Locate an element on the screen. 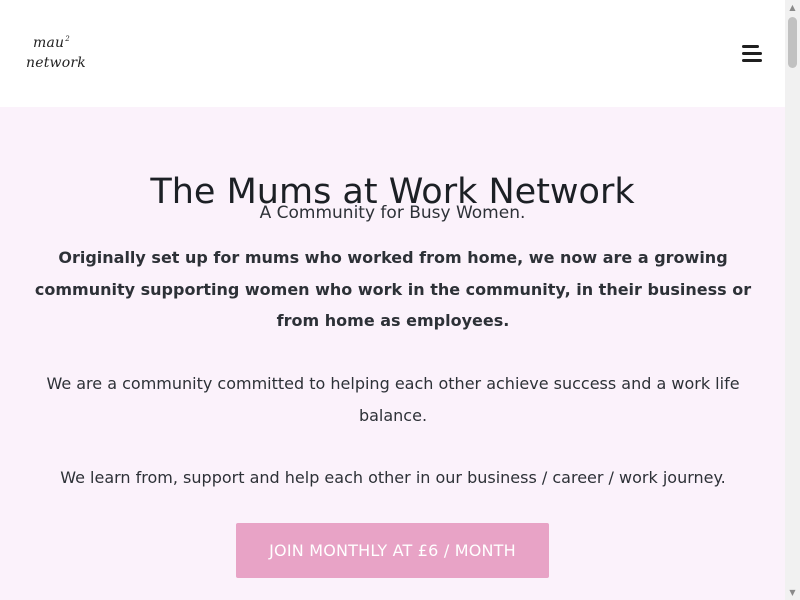 The width and height of the screenshot is (800, 600). hamburger-menu-icon is located at coordinates (753, 53).